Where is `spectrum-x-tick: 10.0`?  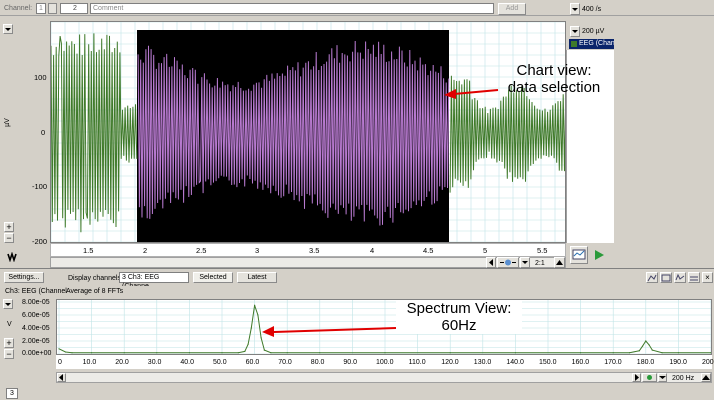
spectrum-x-tick: 10.0 is located at coordinates (89, 362).